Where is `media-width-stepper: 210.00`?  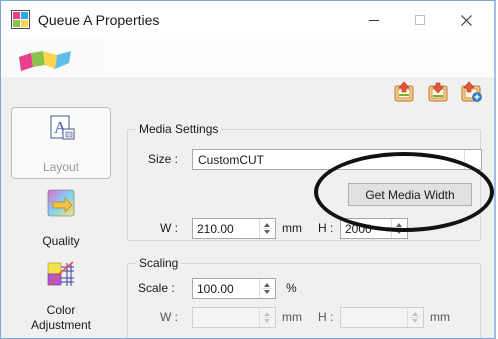
media-width-stepper: 210.00 is located at coordinates (234, 228).